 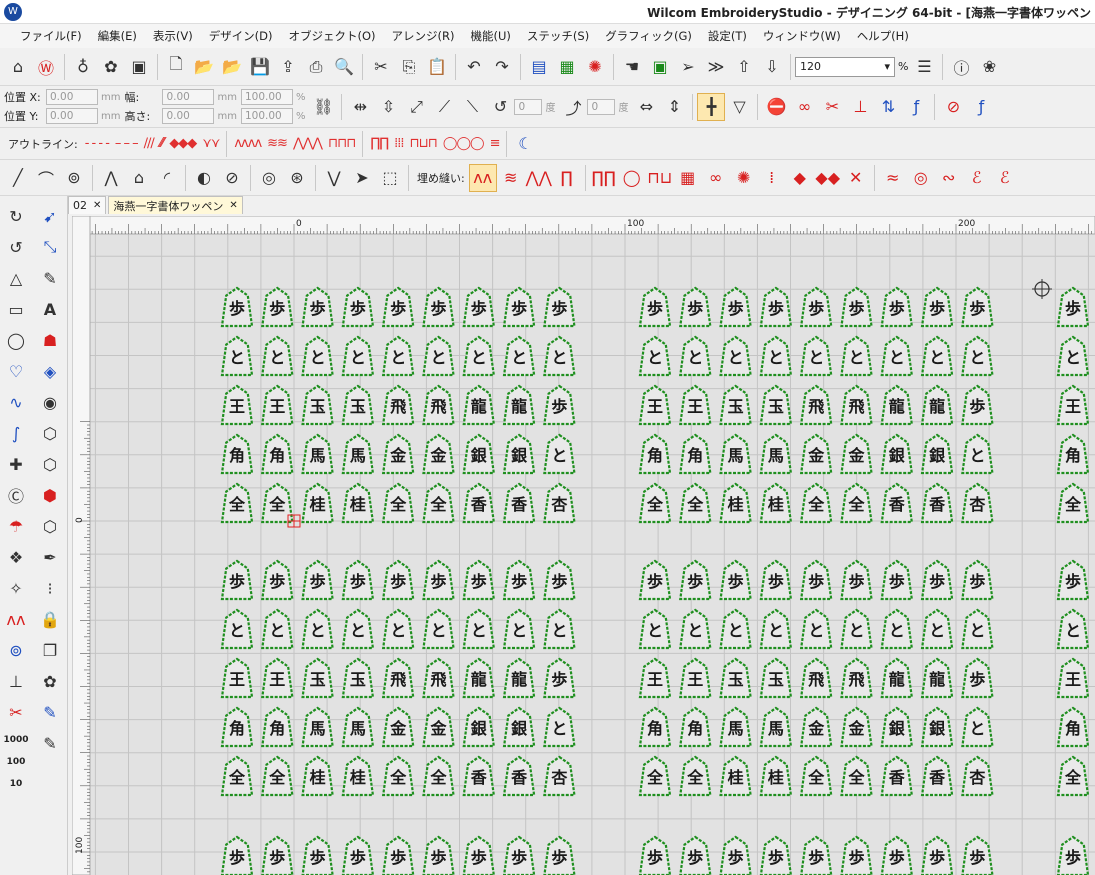 What do you see at coordinates (409, 67) in the screenshot?
I see `copy-icon: ⎘` at bounding box center [409, 67].